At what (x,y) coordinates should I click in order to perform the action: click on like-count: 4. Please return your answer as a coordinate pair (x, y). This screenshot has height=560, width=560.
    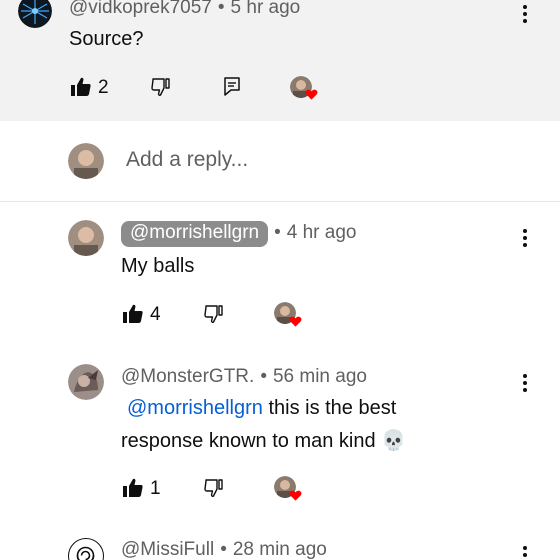
    Looking at the image, I should click on (155, 314).